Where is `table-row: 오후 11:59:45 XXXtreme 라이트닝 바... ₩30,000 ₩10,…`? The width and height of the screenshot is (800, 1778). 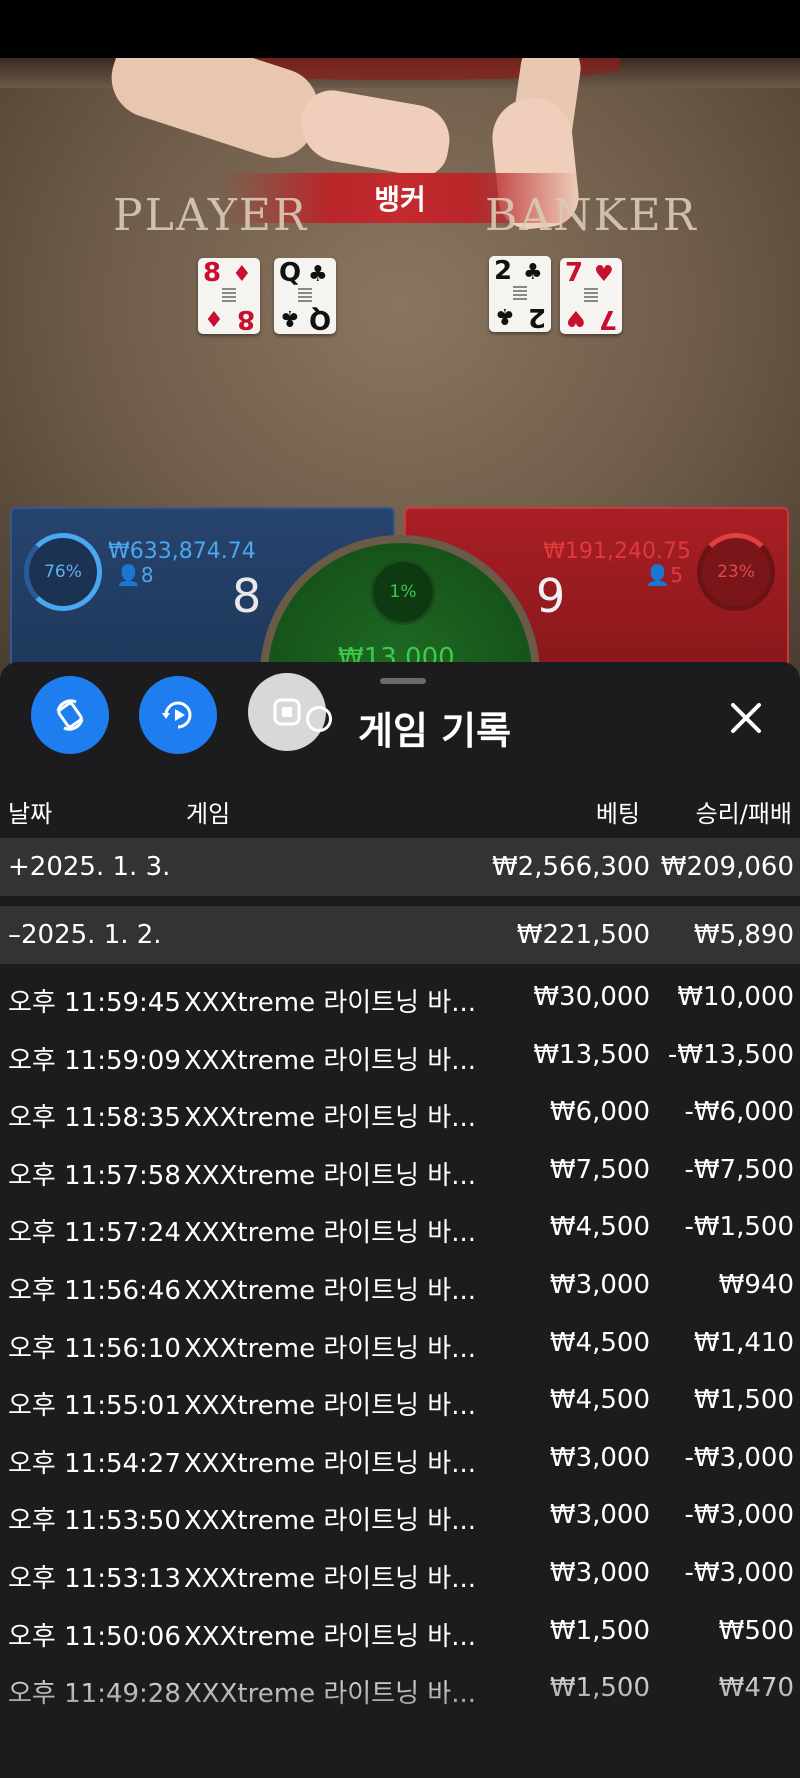
table-row: 오후 11:59:45 XXXtreme 라이트닝 바... ₩30,000 ₩10,… is located at coordinates (400, 996).